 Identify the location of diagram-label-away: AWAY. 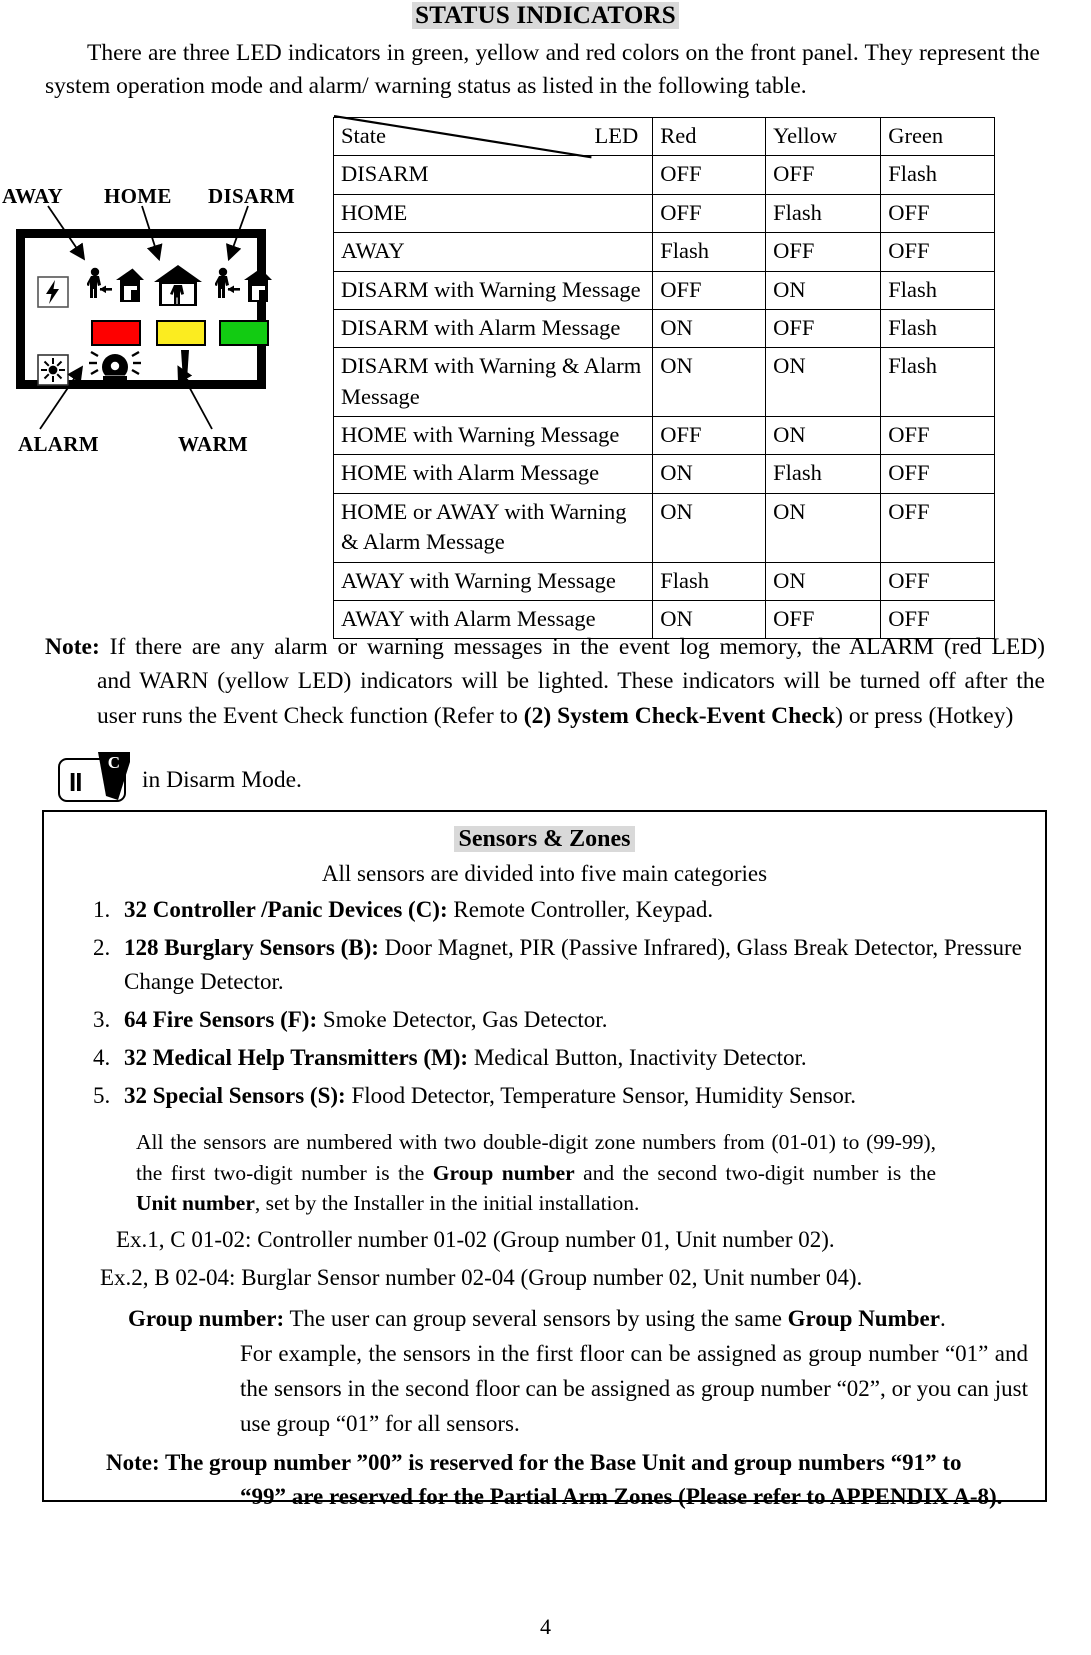
(33, 196).